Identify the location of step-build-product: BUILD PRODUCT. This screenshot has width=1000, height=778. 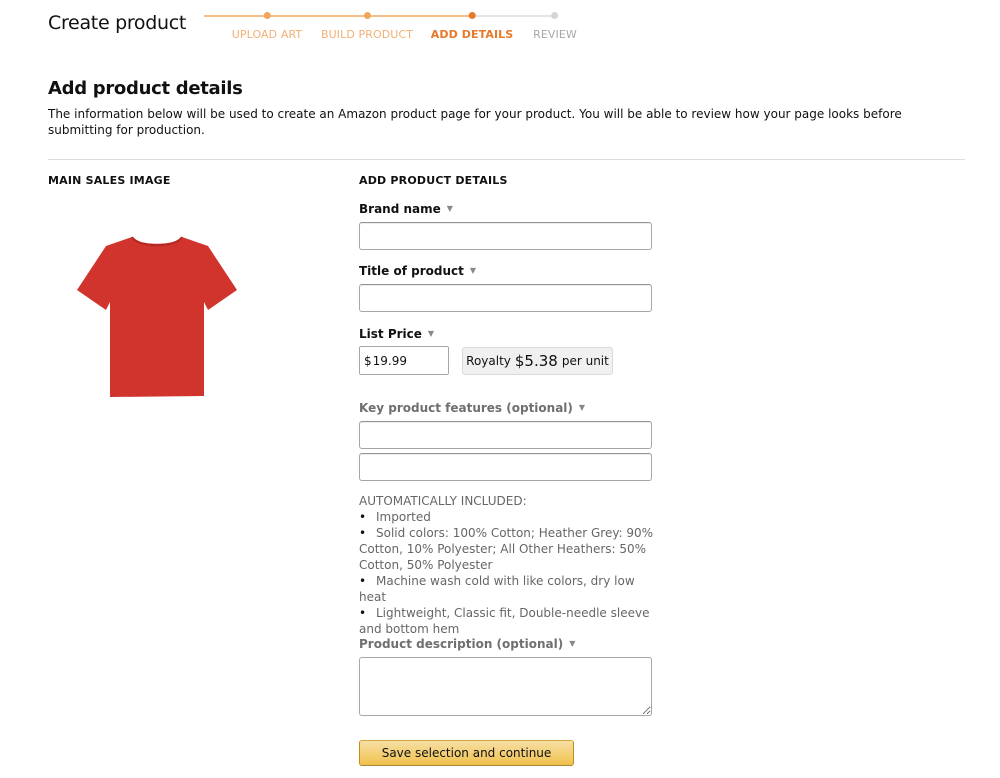
(367, 25).